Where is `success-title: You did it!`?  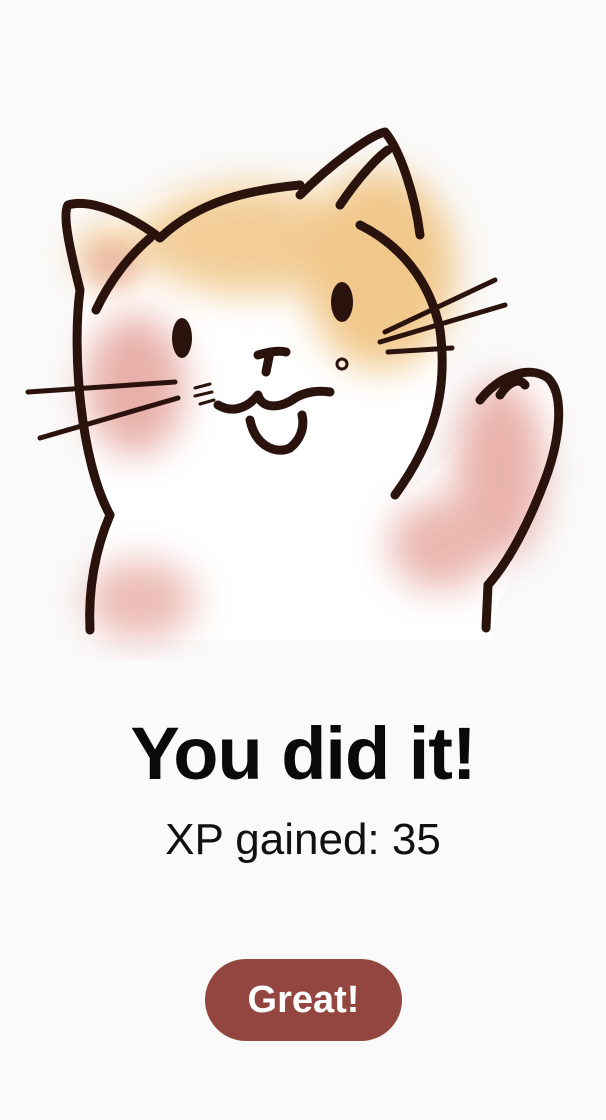 success-title: You did it! is located at coordinates (303, 753).